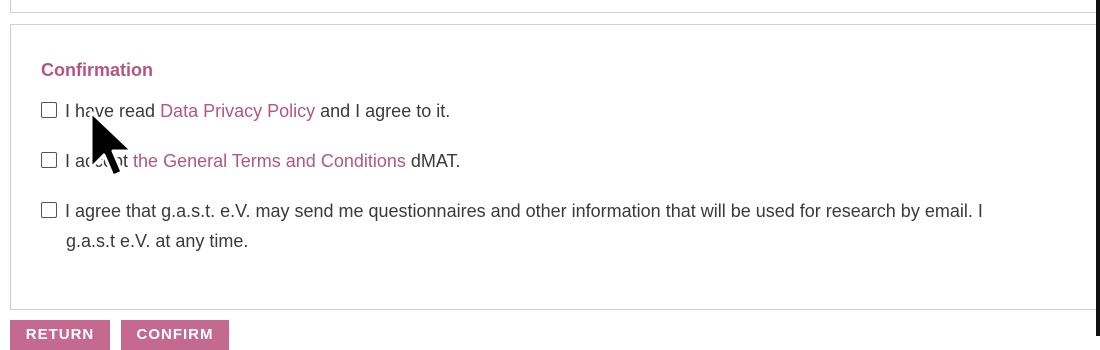 Image resolution: width=1100 pixels, height=350 pixels. Describe the element at coordinates (49, 110) in the screenshot. I see `privacy-policy-checkbox` at that location.